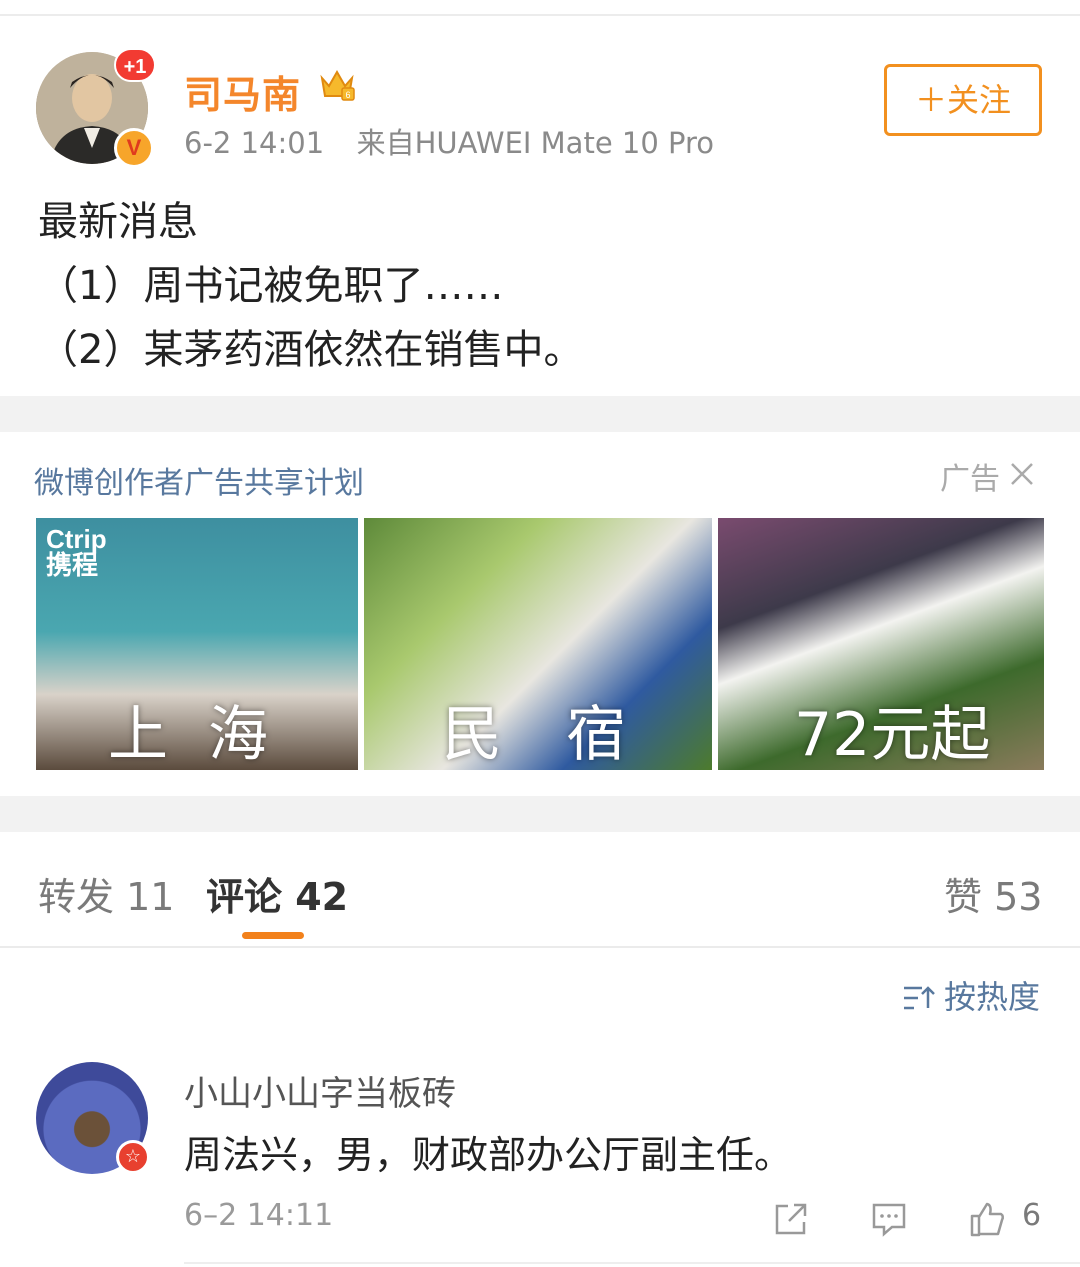  What do you see at coordinates (472, 735) in the screenshot?
I see `ad-banner-text: 民` at bounding box center [472, 735].